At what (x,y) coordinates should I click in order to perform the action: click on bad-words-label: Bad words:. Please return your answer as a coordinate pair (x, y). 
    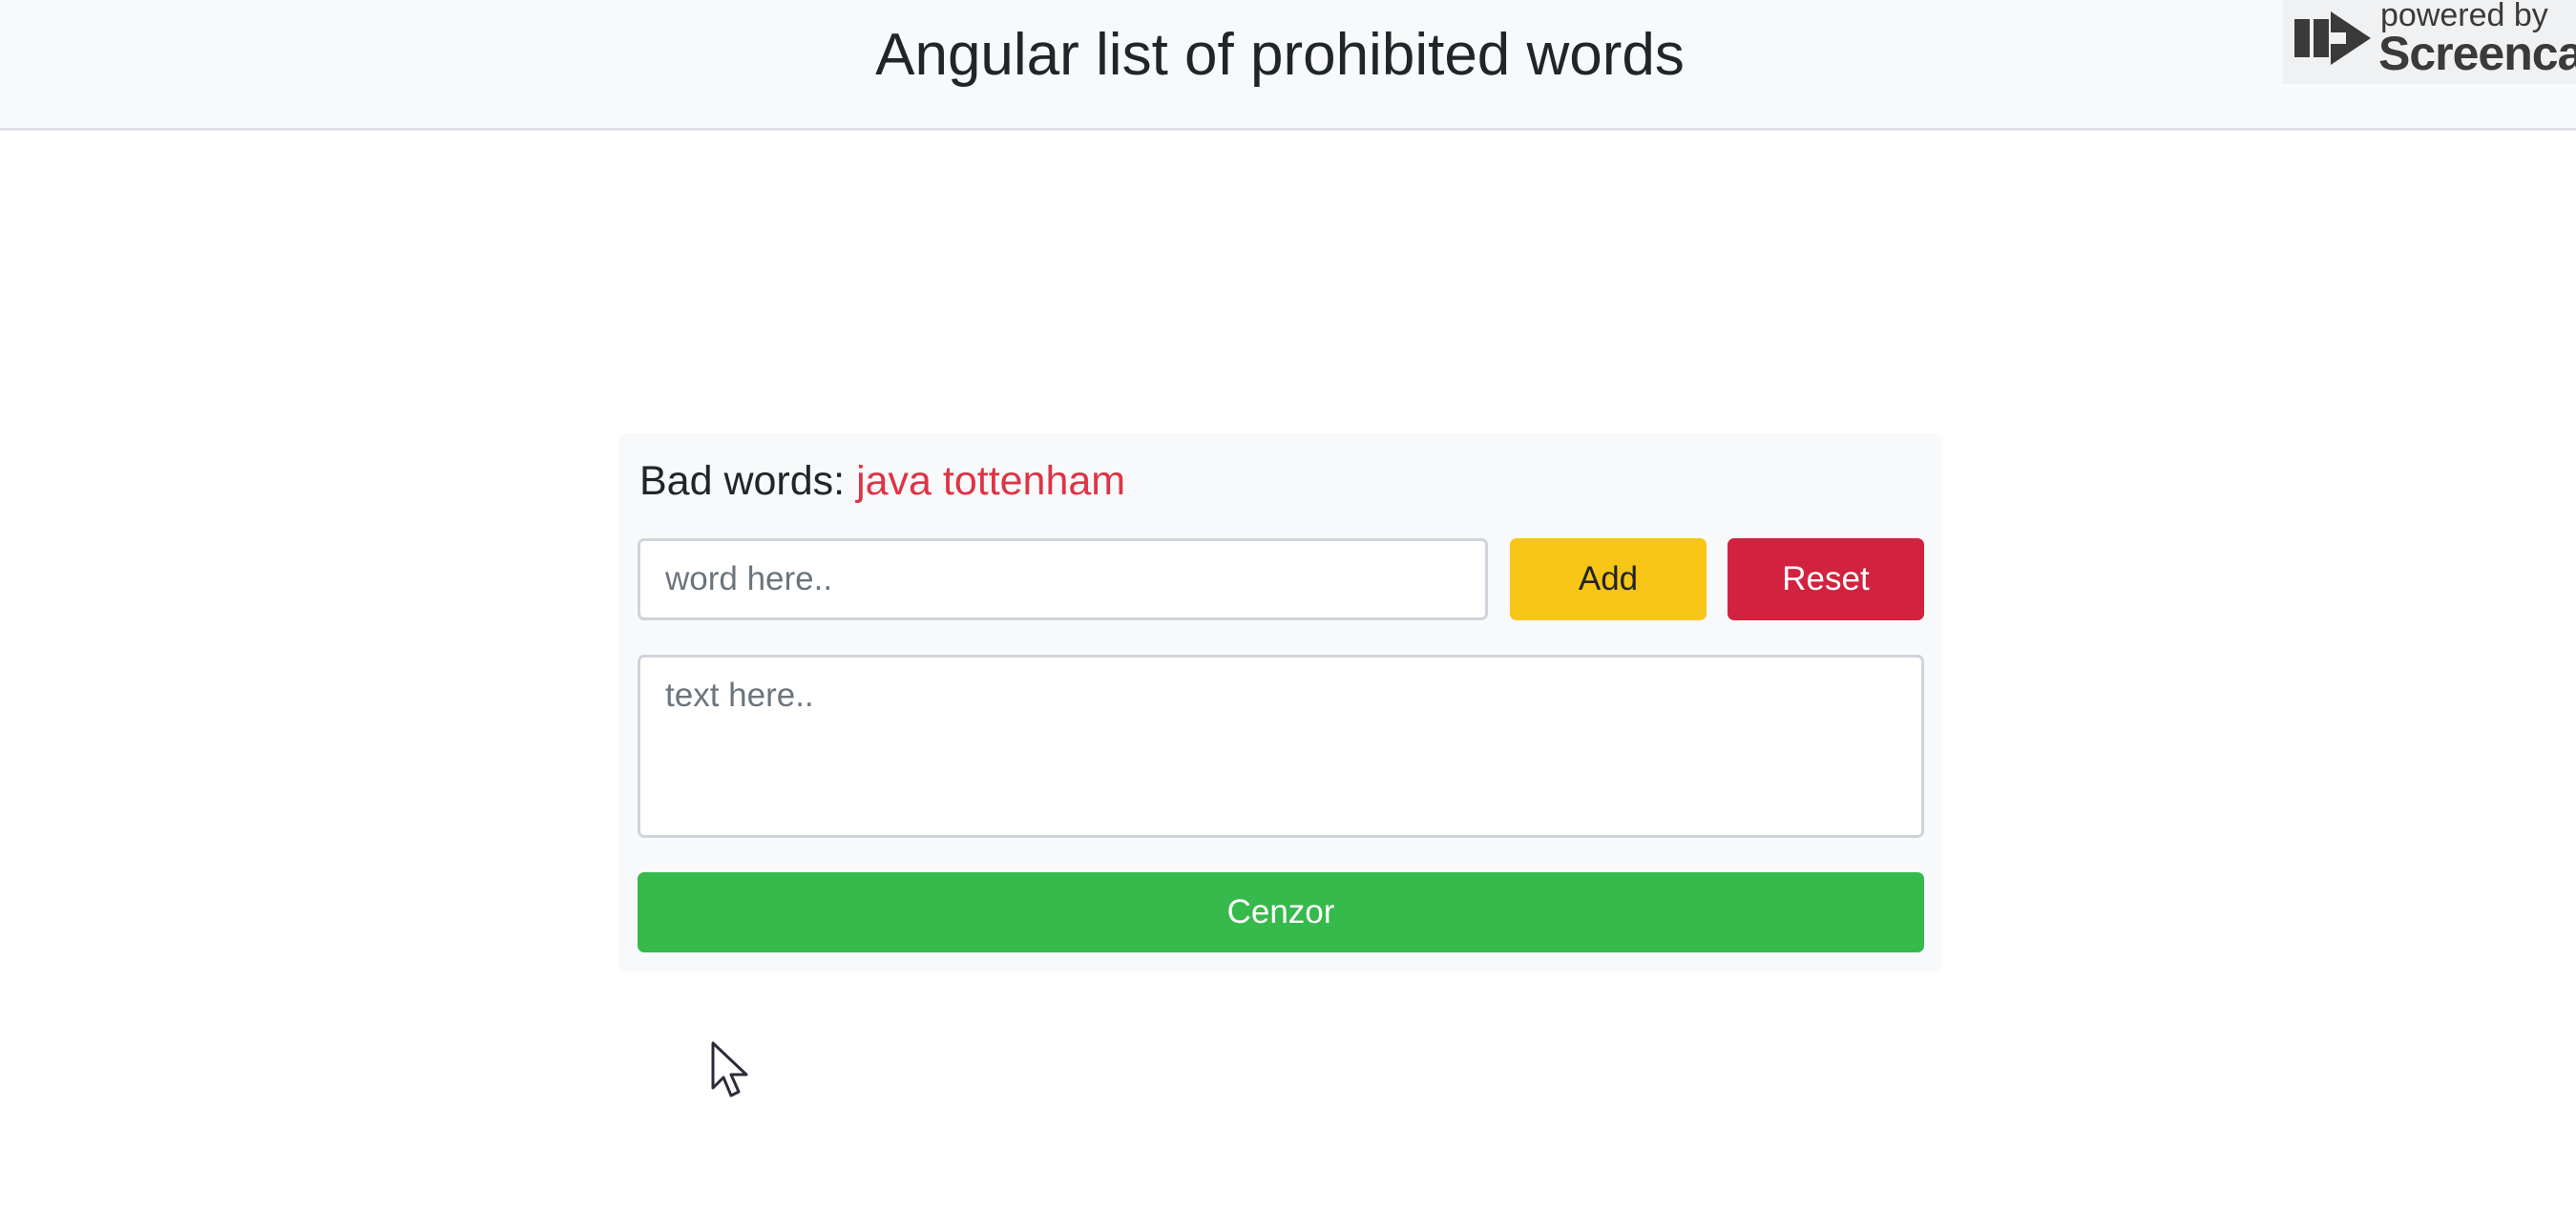
    Looking at the image, I should click on (742, 481).